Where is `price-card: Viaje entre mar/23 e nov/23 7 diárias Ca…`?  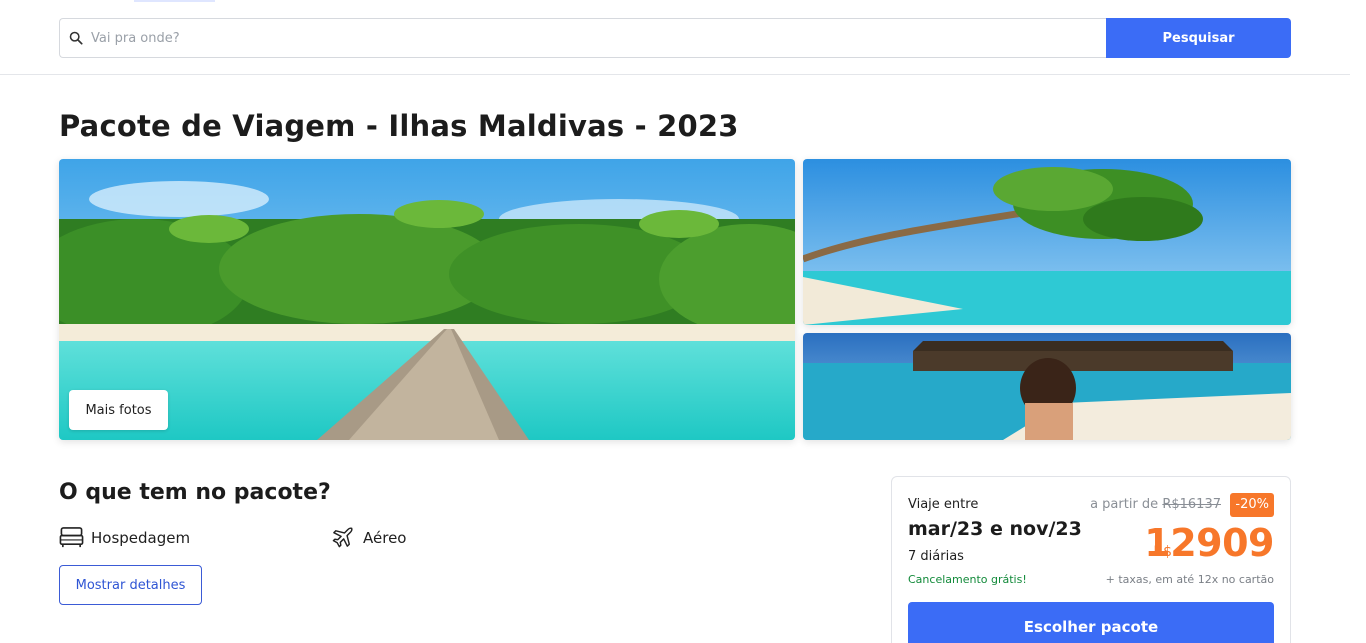 price-card: Viaje entre mar/23 e nov/23 7 diárias Ca… is located at coordinates (1091, 559).